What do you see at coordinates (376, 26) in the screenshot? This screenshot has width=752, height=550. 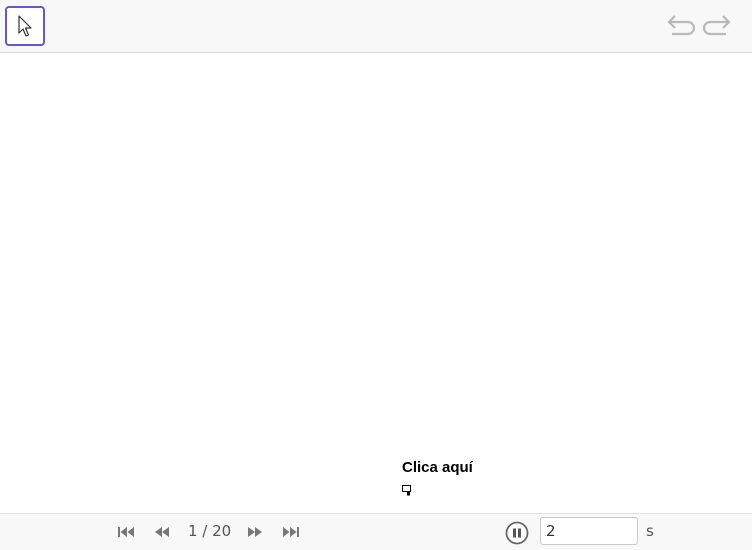 I see `toolbar` at bounding box center [376, 26].